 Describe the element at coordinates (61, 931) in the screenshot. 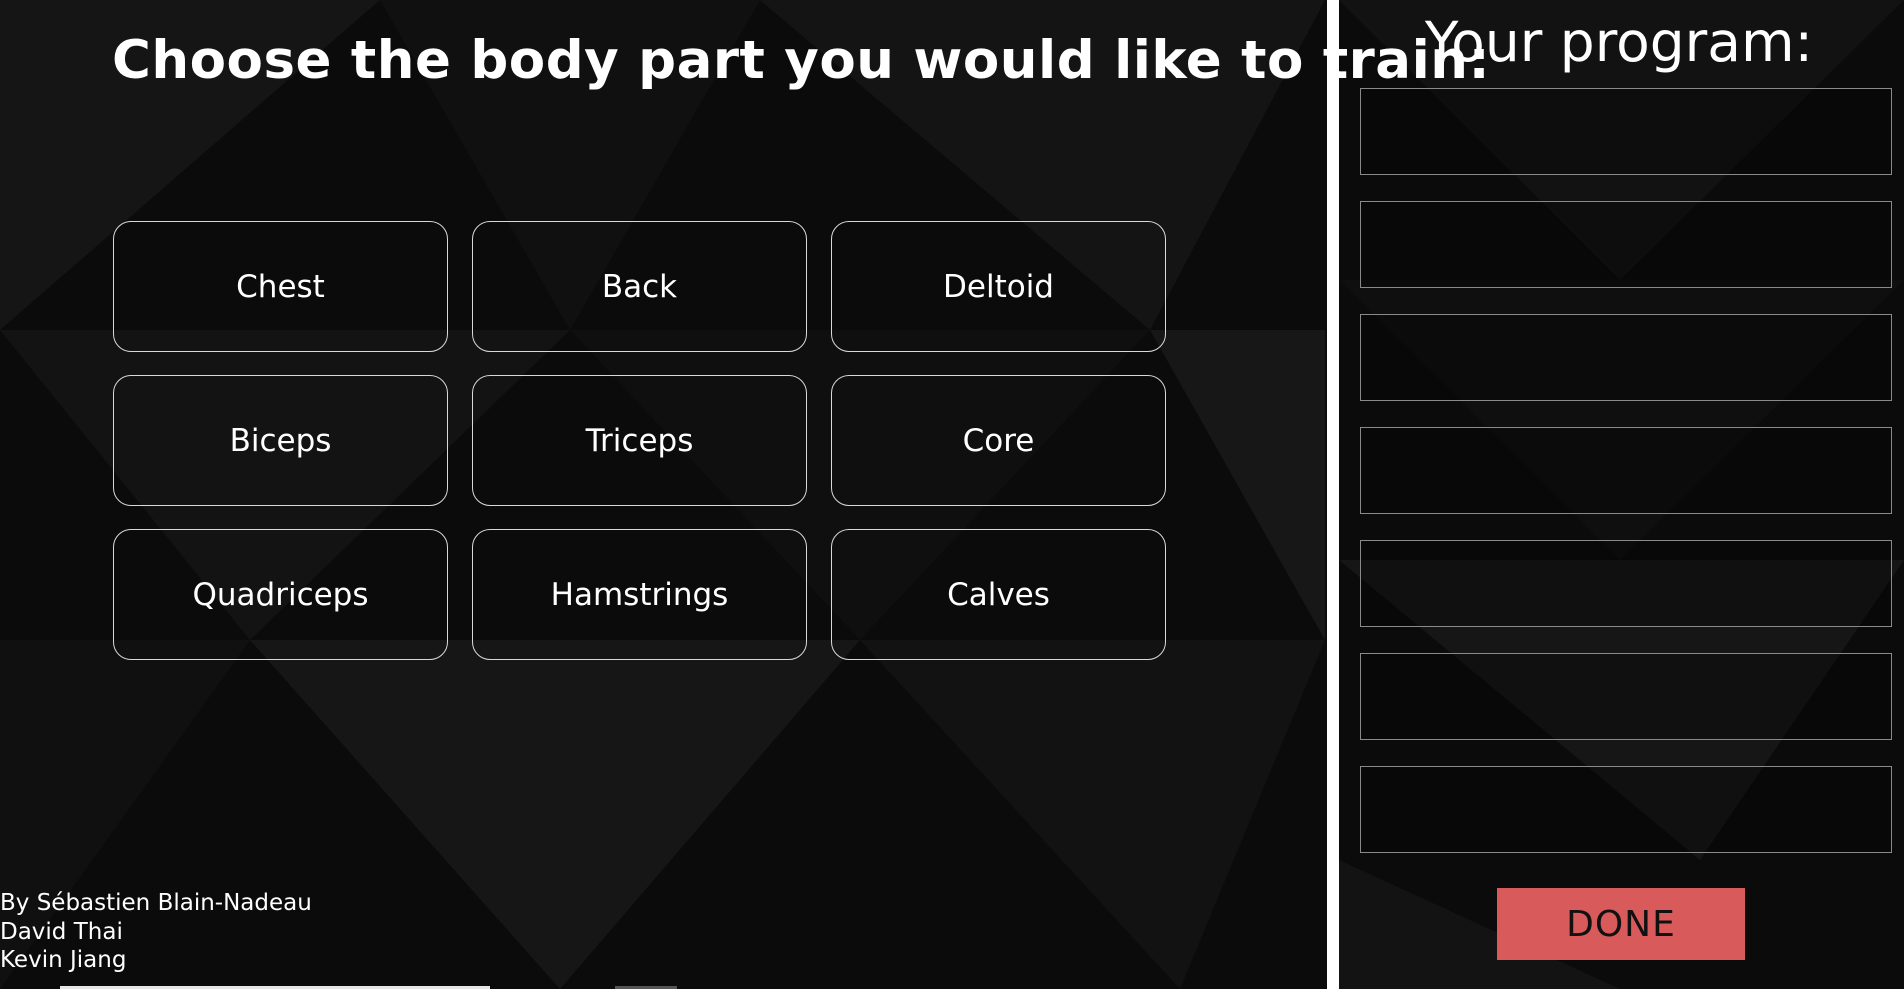

I see `credit-line: David Thai` at that location.